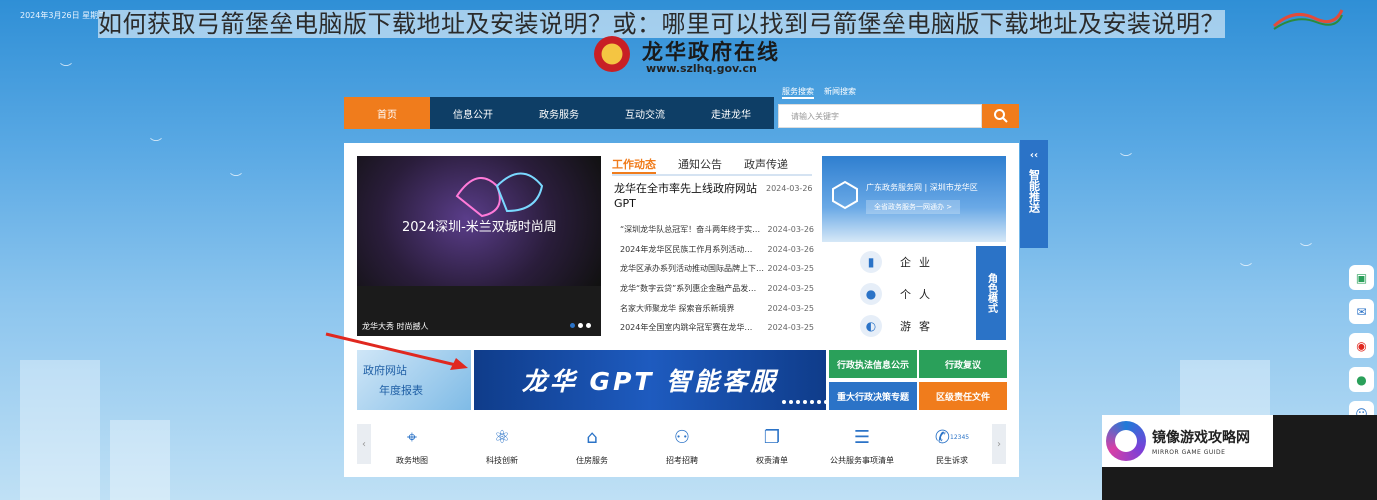 The height and width of the screenshot is (500, 1377). Describe the element at coordinates (919, 294) in the screenshot. I see `role-label: 个人` at that location.